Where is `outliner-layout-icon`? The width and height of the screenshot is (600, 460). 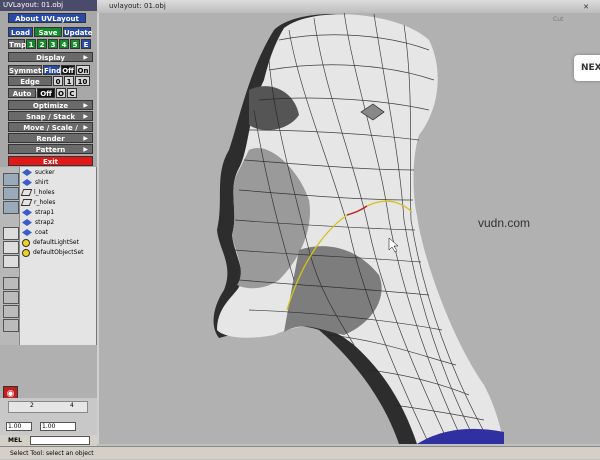 outliner-layout-icon is located at coordinates (11, 283).